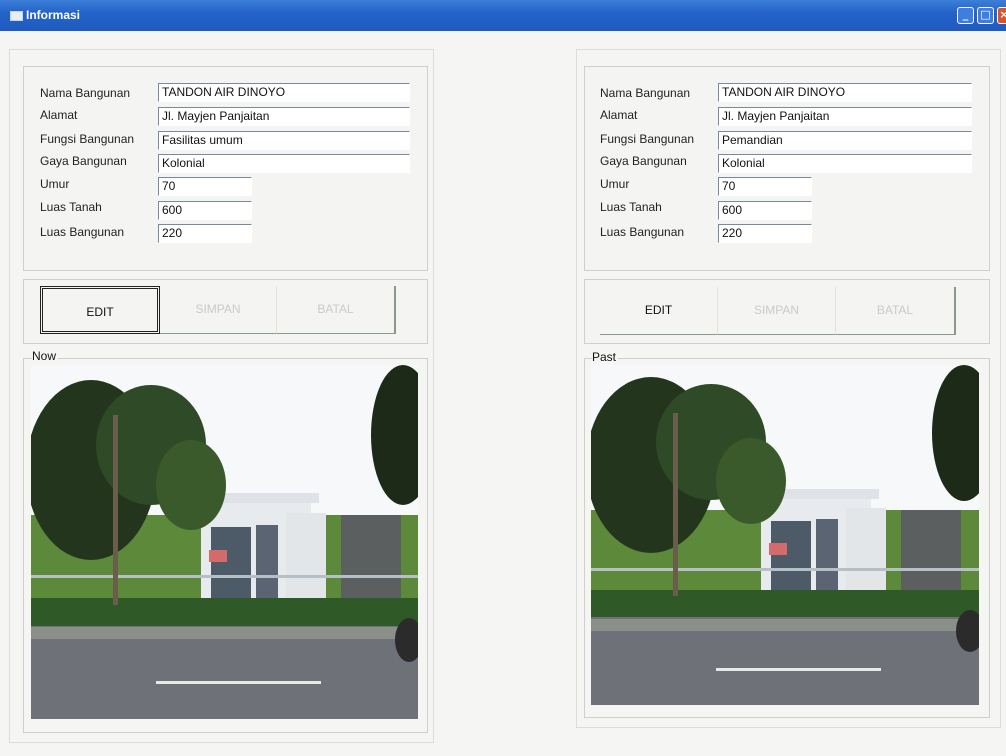  What do you see at coordinates (87, 139) in the screenshot?
I see `left-label-fungsi: Fungsi Bangunan` at bounding box center [87, 139].